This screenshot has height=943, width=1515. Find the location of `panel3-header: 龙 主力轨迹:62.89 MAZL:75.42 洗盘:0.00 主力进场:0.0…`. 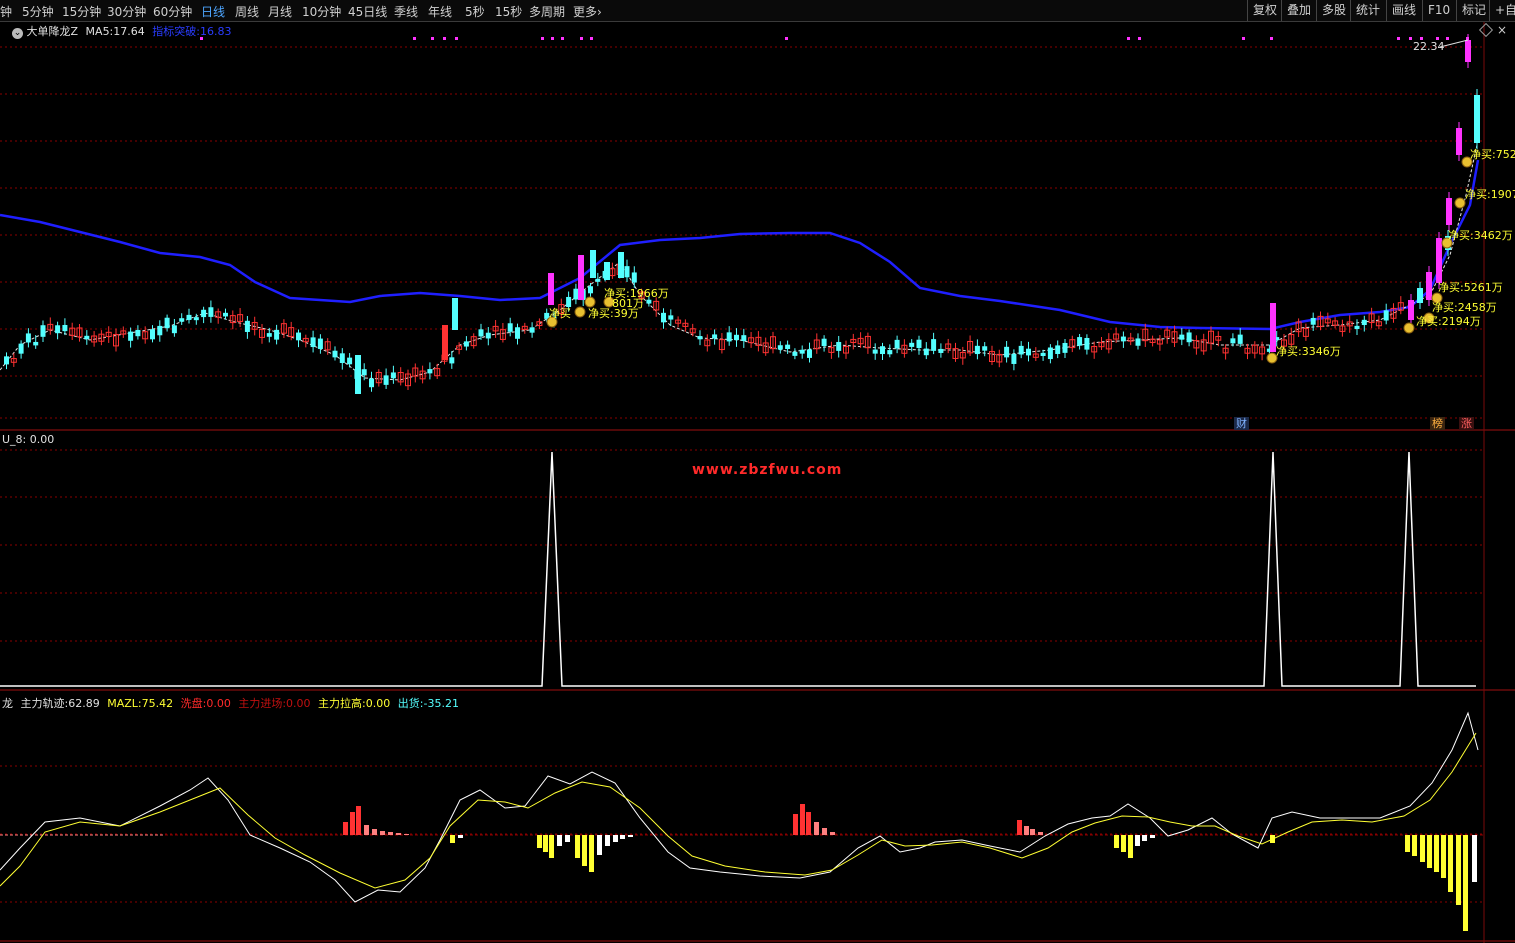

panel3-header: 龙 主力轨迹:62.89 MAZL:75.42 洗盘:0.00 主力进场:0.0… is located at coordinates (230, 703).